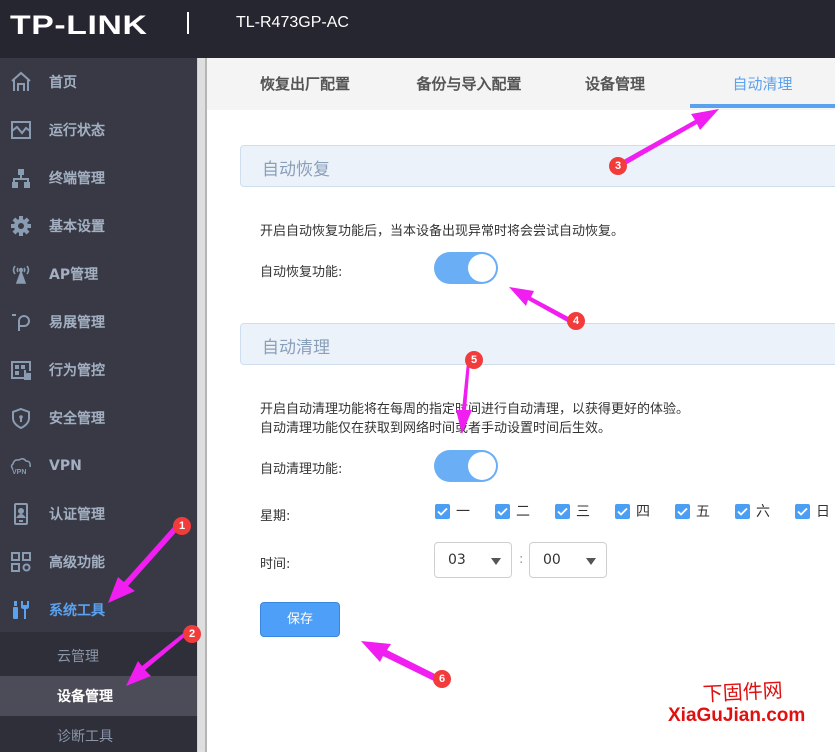 Image resolution: width=835 pixels, height=752 pixels. I want to click on annotation-badge-1: 1, so click(182, 526).